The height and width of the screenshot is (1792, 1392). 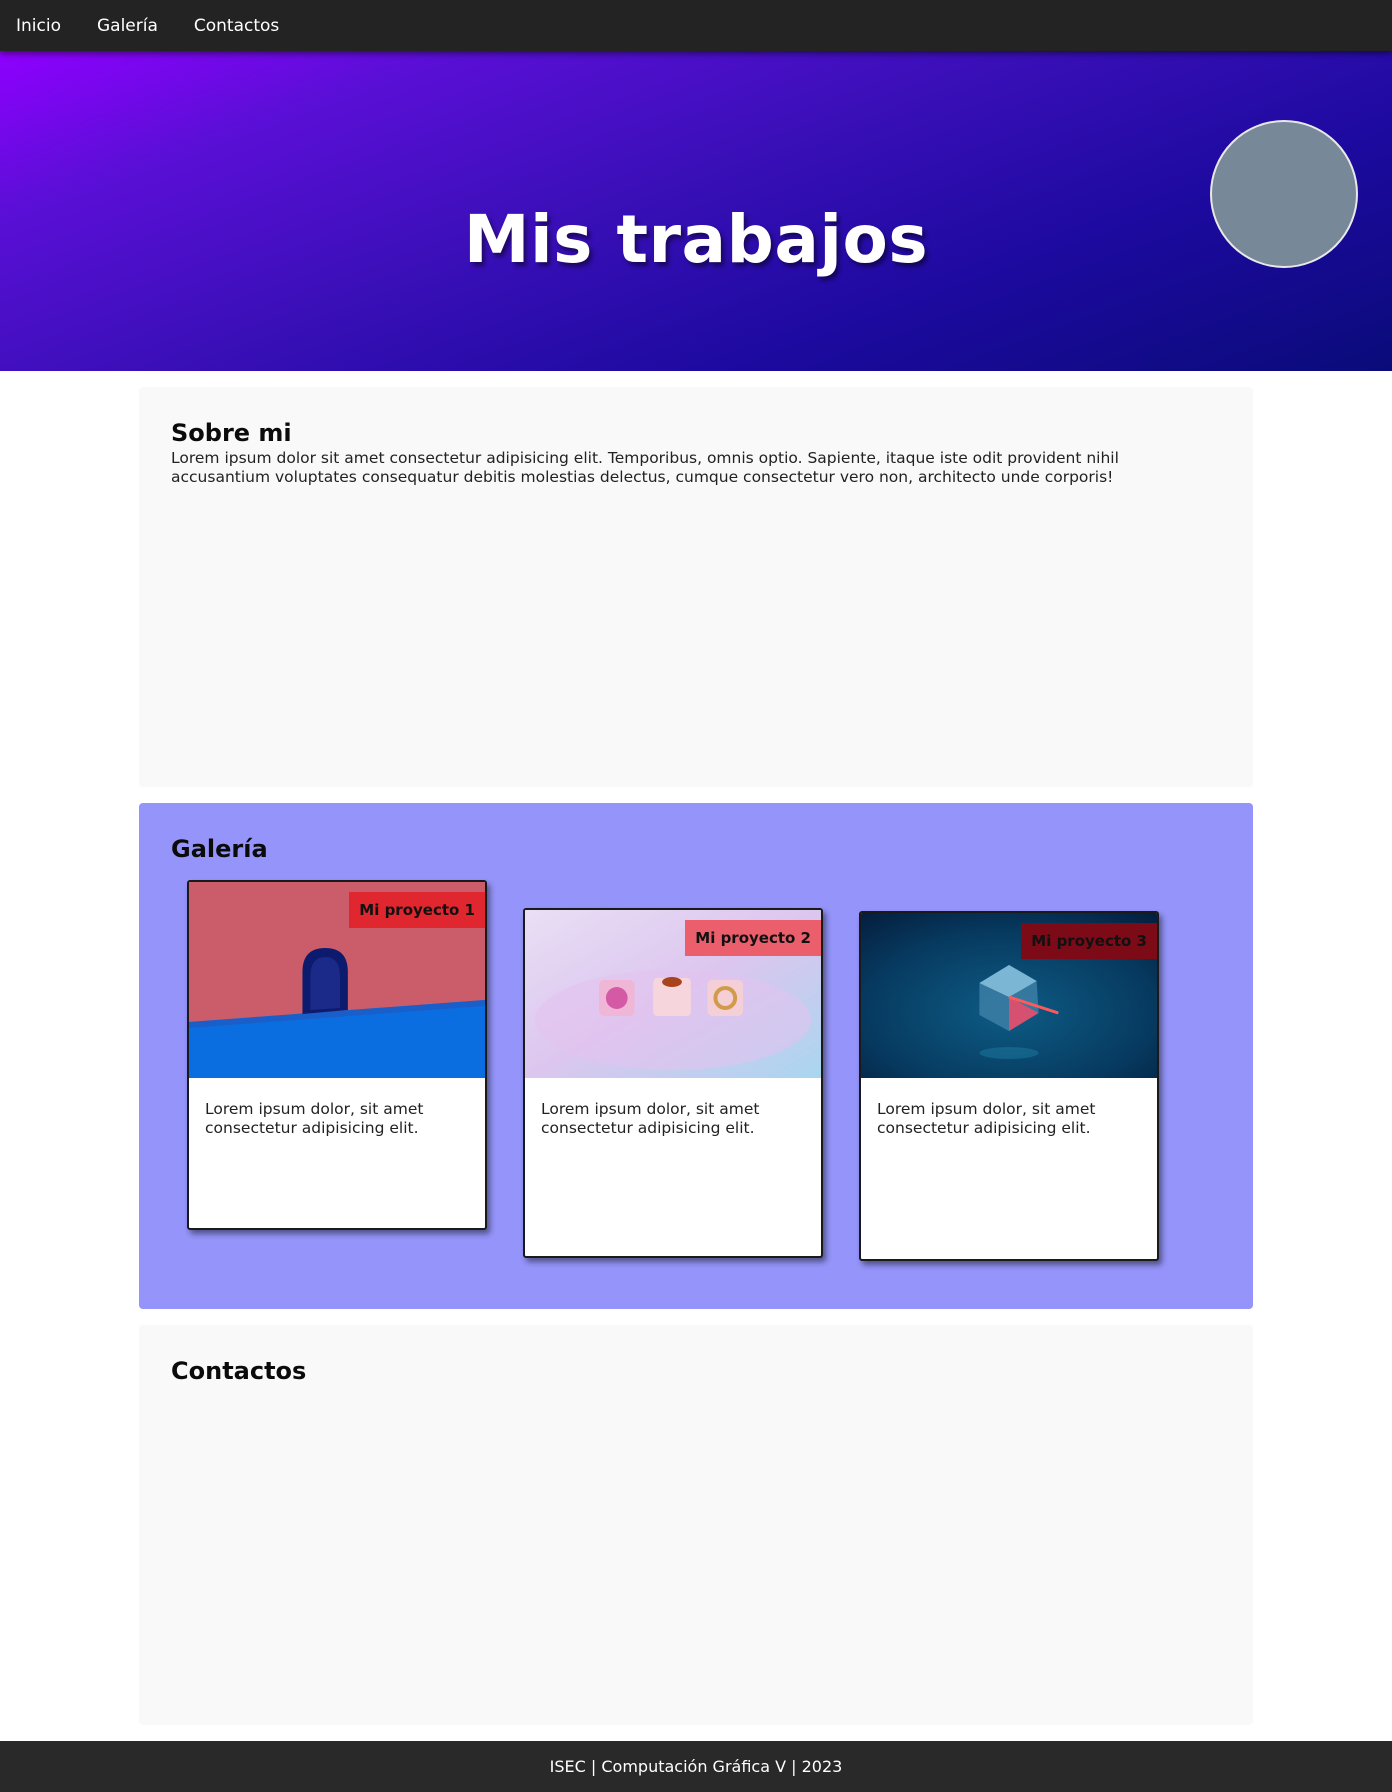 What do you see at coordinates (231, 433) in the screenshot?
I see `about-title: Sobre mi` at bounding box center [231, 433].